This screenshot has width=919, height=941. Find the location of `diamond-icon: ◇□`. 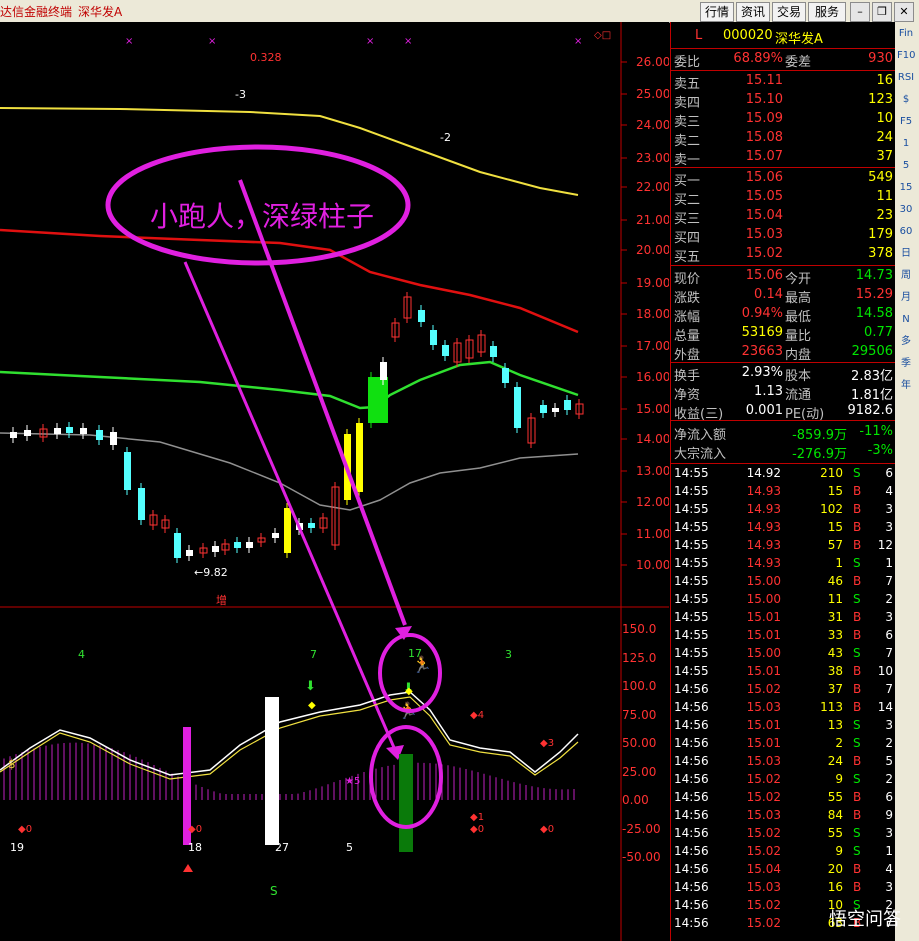

diamond-icon: ◇□ is located at coordinates (602, 35).